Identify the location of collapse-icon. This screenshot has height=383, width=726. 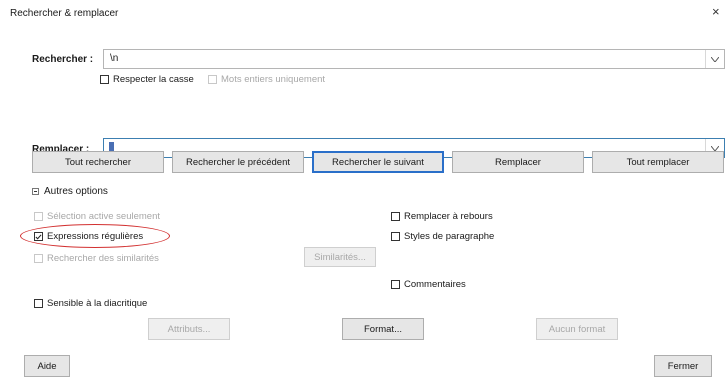
(35, 191).